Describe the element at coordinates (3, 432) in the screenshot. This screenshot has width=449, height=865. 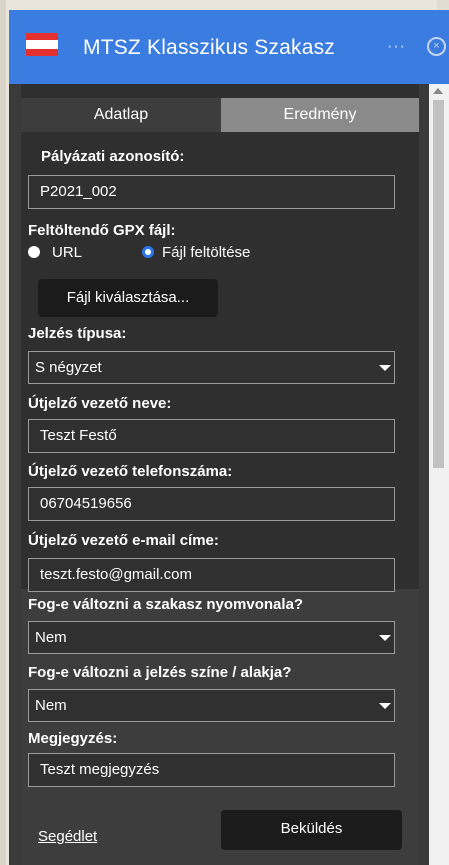
I see `map-edge-left` at that location.